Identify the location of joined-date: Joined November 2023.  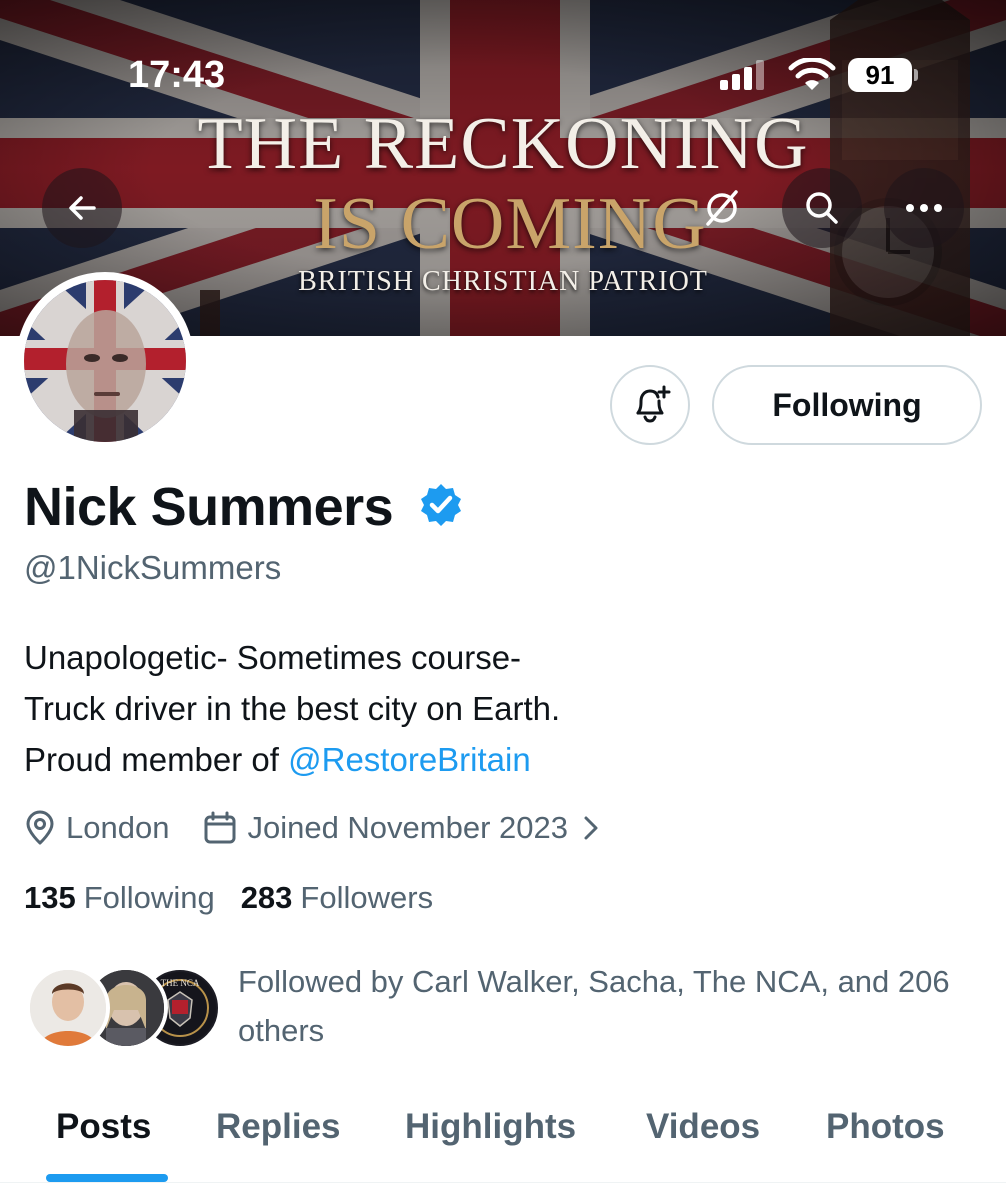
(406, 828).